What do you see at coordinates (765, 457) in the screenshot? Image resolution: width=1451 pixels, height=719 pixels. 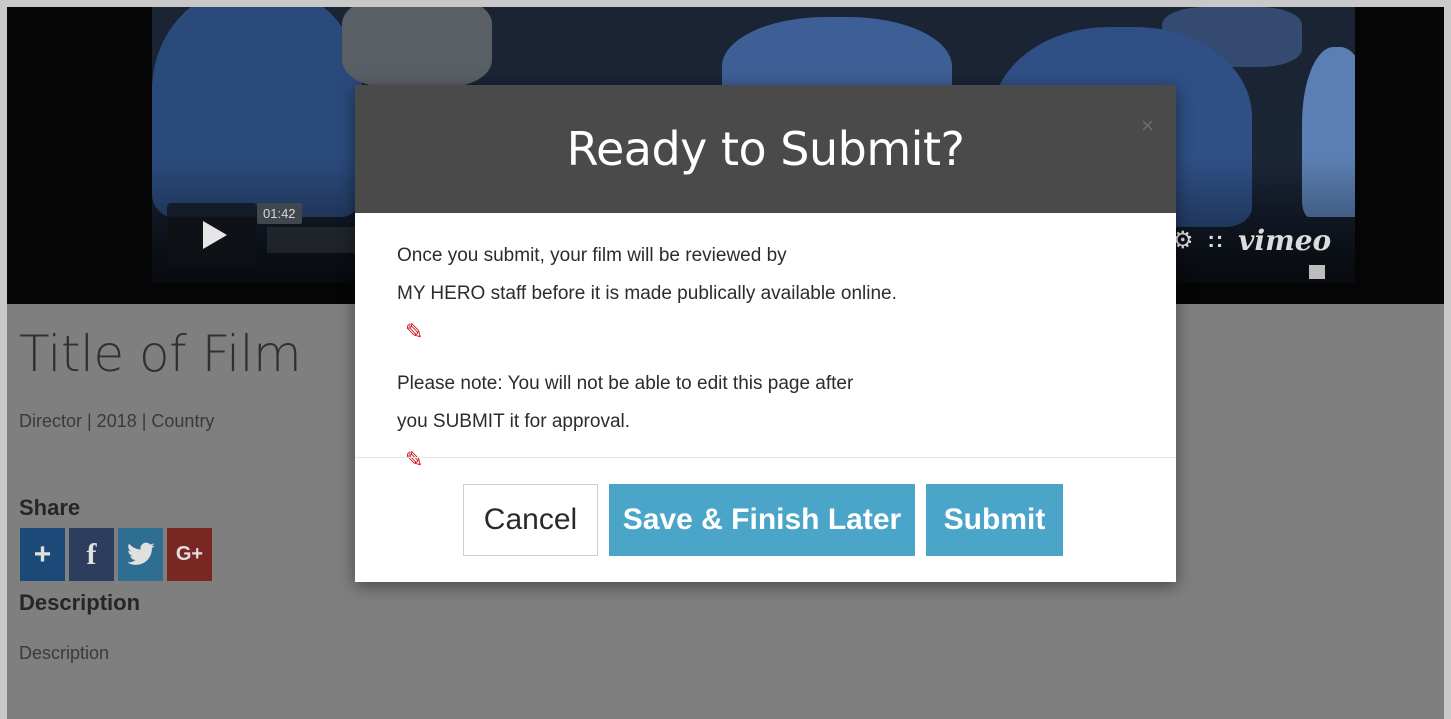 I see `modal-divider` at bounding box center [765, 457].